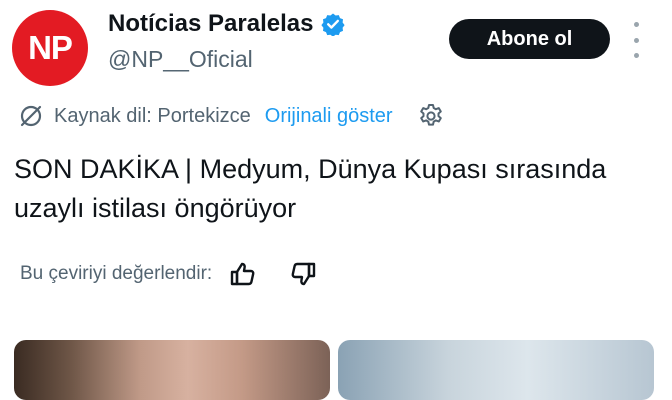  What do you see at coordinates (180, 59) in the screenshot?
I see `user-handle: @NP__Oficial` at bounding box center [180, 59].